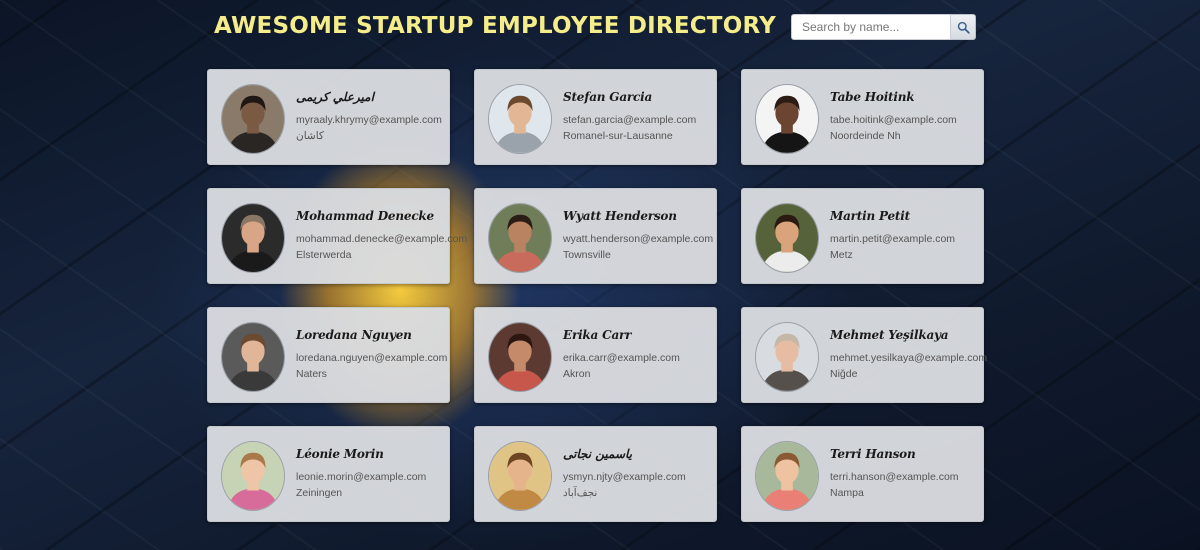 The height and width of the screenshot is (550, 1200). What do you see at coordinates (369, 120) in the screenshot?
I see `employee-email: myraaly.khrymy@example.com` at bounding box center [369, 120].